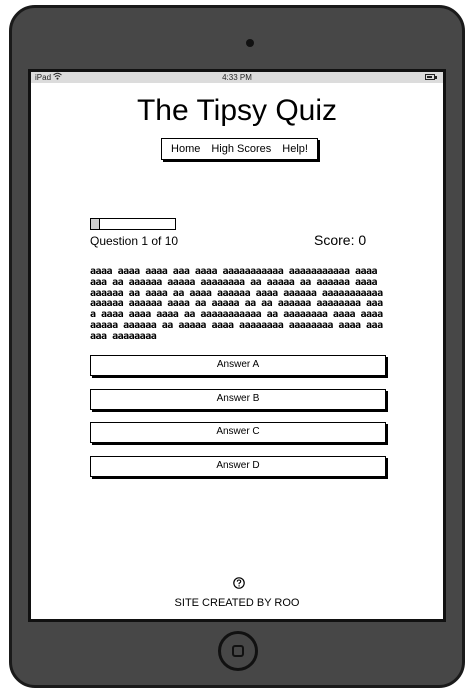 Image resolution: width=475 pixels, height=696 pixels. What do you see at coordinates (238, 432) in the screenshot?
I see `answer-c-button: Answer C` at bounding box center [238, 432].